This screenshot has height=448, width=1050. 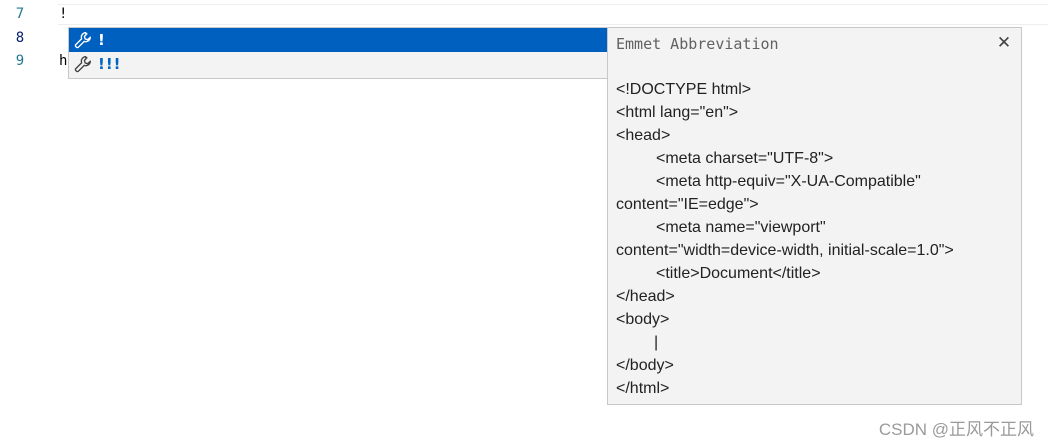 What do you see at coordinates (1004, 43) in the screenshot?
I see `close-icon: ✕` at bounding box center [1004, 43].